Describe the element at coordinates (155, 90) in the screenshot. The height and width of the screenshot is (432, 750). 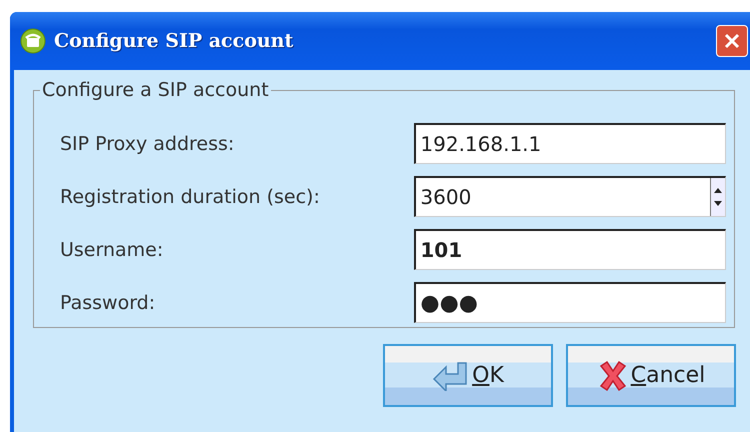
I see `group-title: Configure a SIP account` at that location.